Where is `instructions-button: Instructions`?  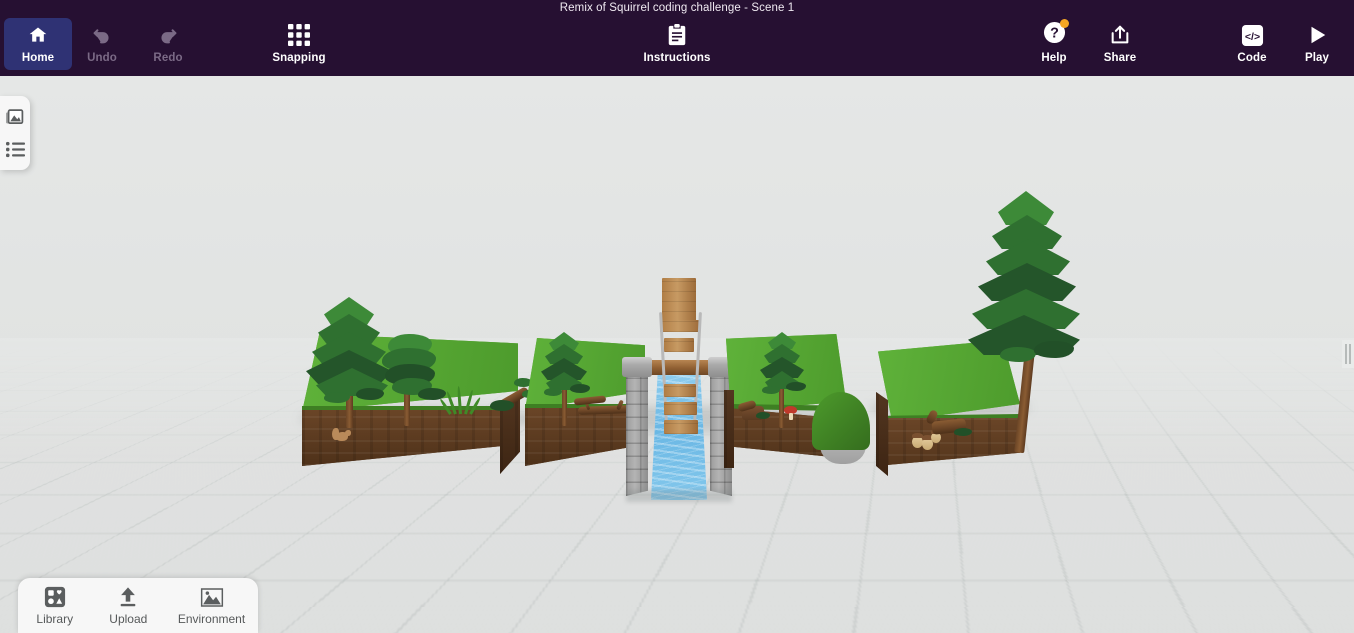
instructions-button: Instructions is located at coordinates (677, 44).